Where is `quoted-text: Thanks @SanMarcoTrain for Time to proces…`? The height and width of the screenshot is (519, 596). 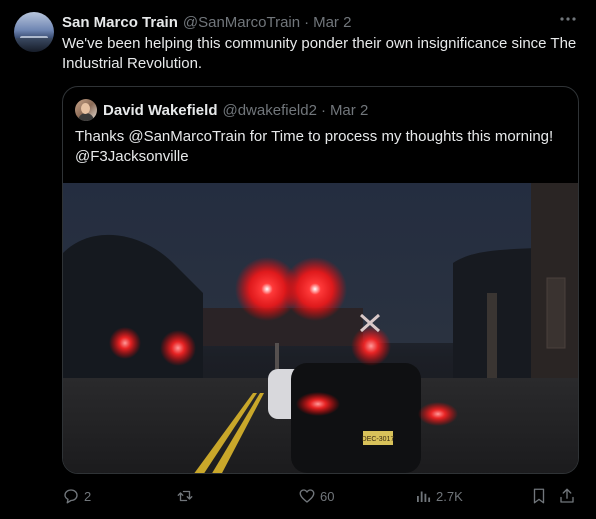 quoted-text: Thanks @SanMarcoTrain for Time to proces… is located at coordinates (322, 147).